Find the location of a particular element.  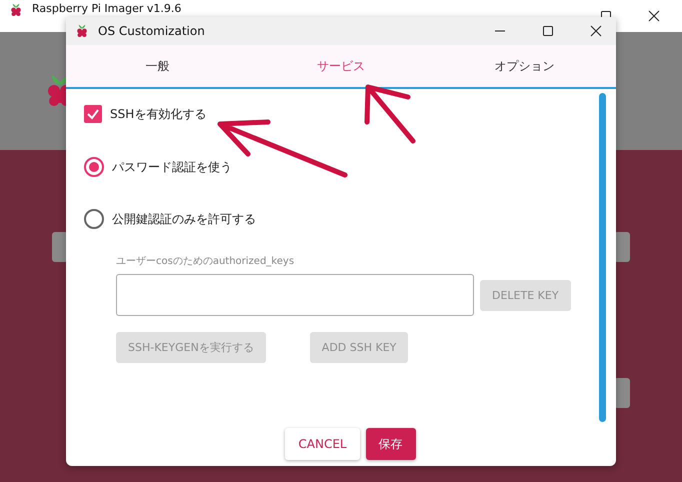

checkbox-label: SSHを有効化する is located at coordinates (158, 114).